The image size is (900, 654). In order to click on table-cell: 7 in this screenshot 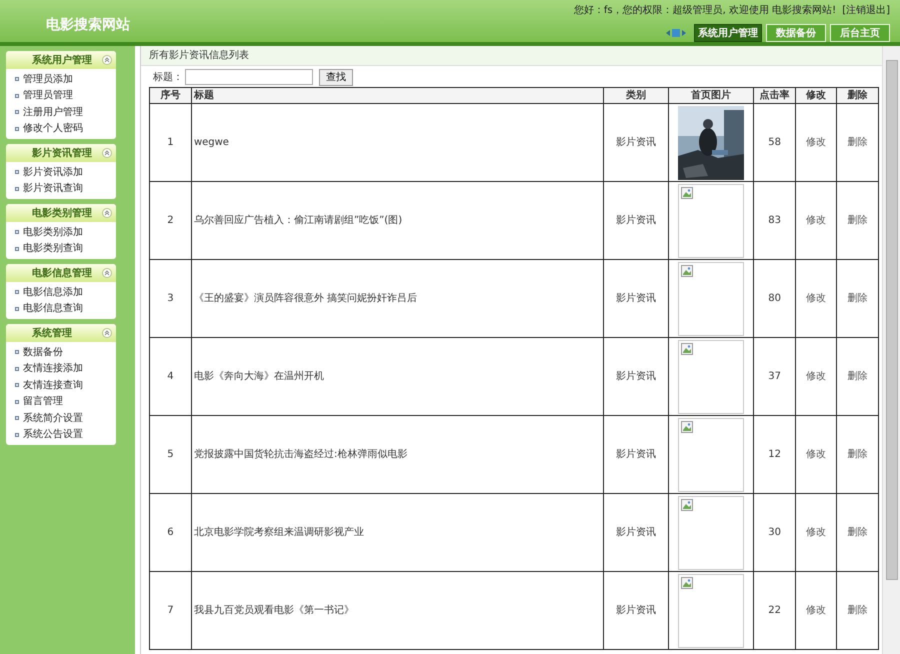, I will do `click(171, 611)`.